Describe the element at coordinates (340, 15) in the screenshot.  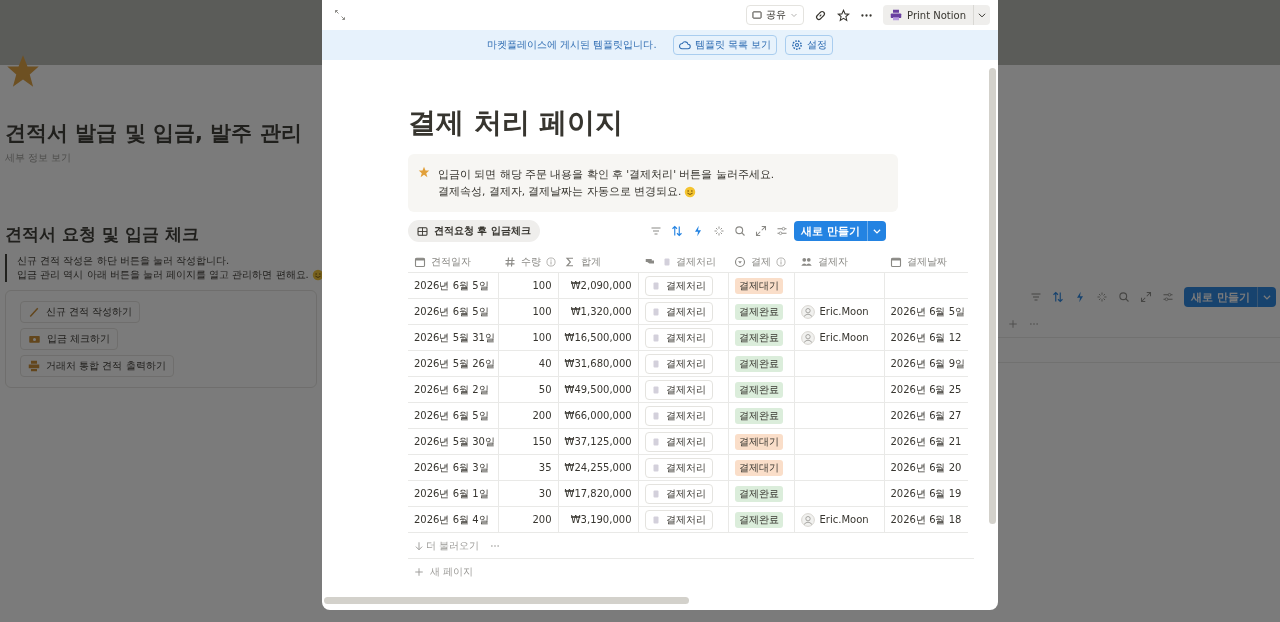
I see `collapse-icon` at that location.